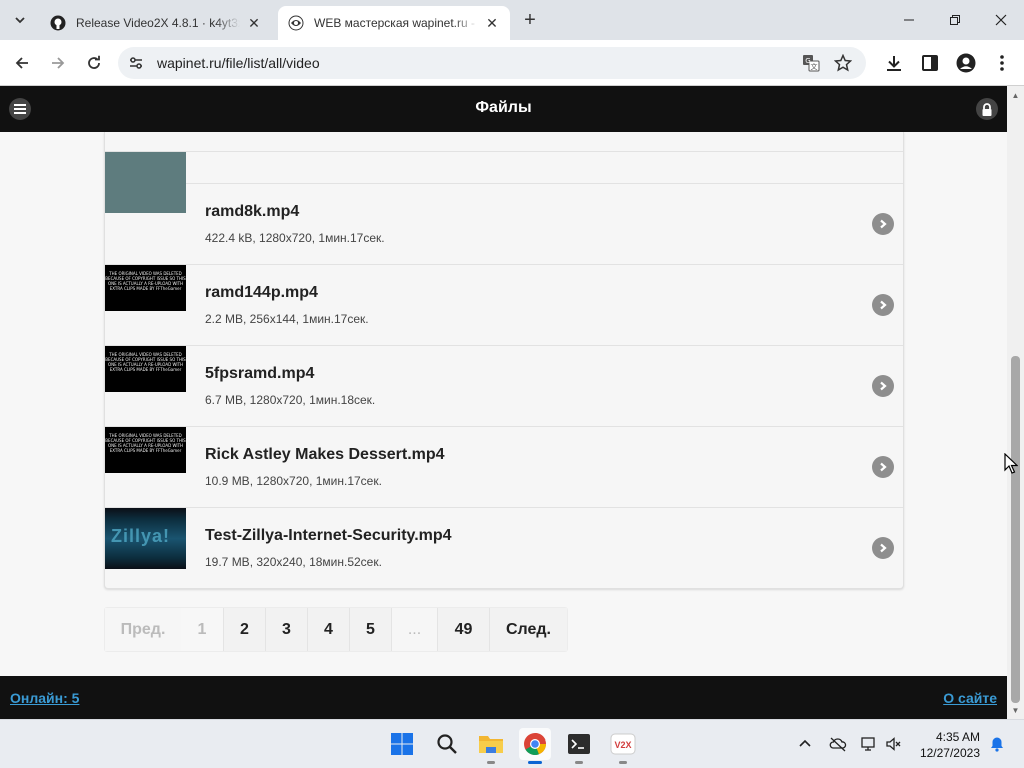 Image resolution: width=1024 pixels, height=768 pixels. I want to click on restore-icon, so click(955, 20).